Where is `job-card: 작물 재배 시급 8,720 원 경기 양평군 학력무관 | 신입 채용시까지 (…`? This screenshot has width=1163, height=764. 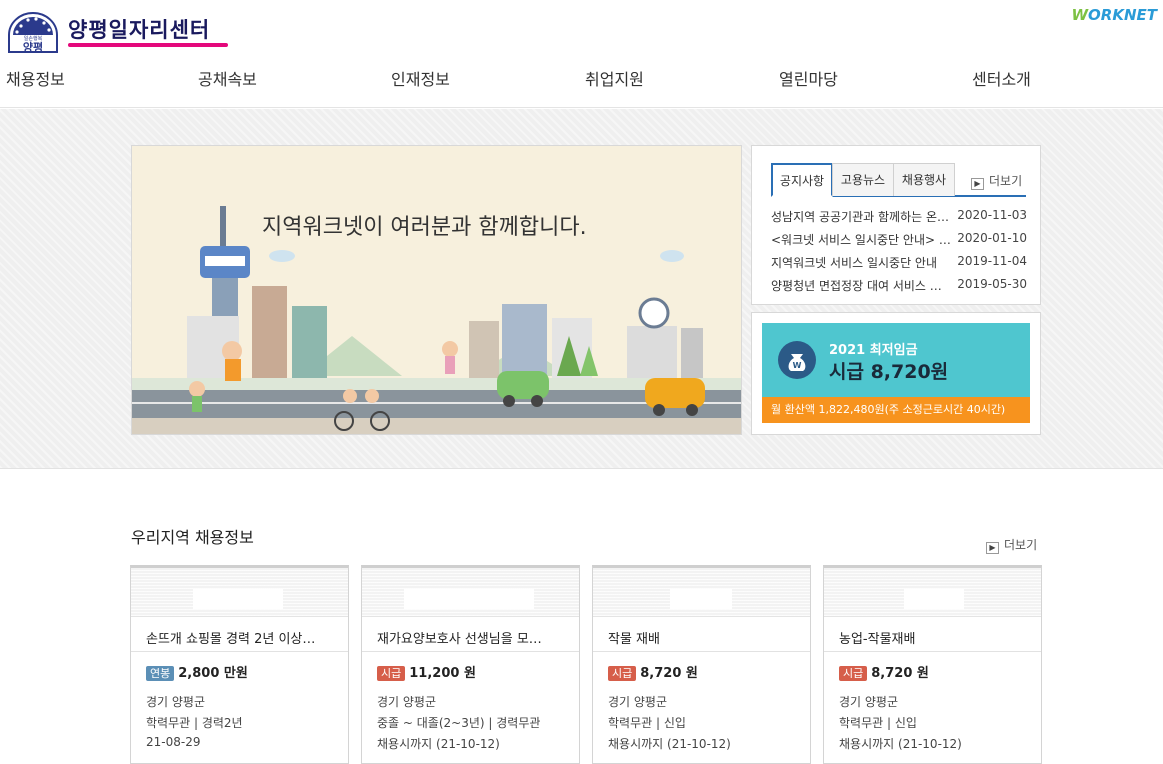
job-card: 작물 재배 시급 8,720 원 경기 양평군 학력무관 | 신입 채용시까지 (… is located at coordinates (701, 664).